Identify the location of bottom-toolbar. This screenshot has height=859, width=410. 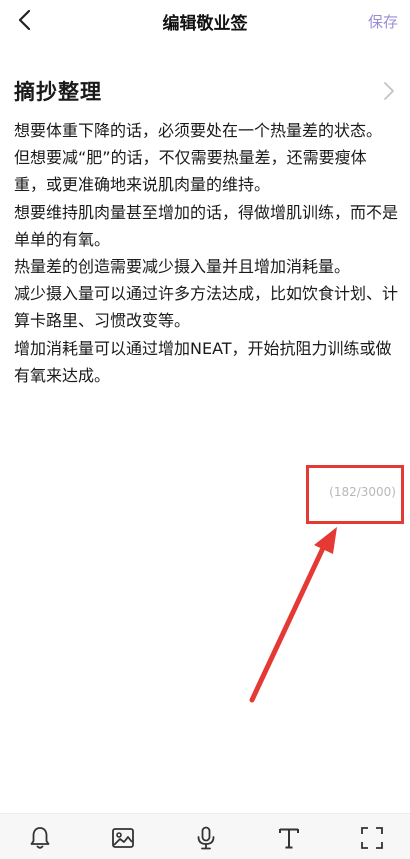
(205, 836).